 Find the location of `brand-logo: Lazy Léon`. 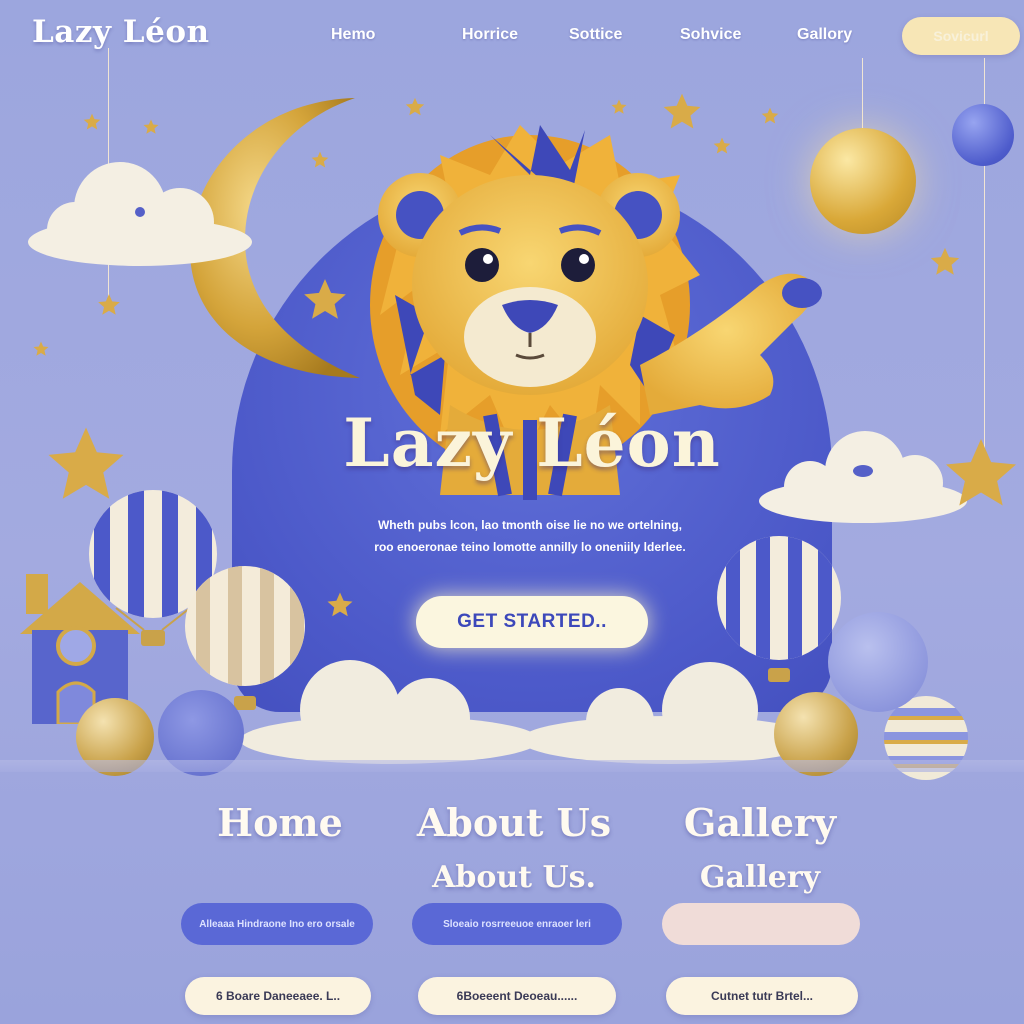

brand-logo: Lazy Léon is located at coordinates (121, 32).